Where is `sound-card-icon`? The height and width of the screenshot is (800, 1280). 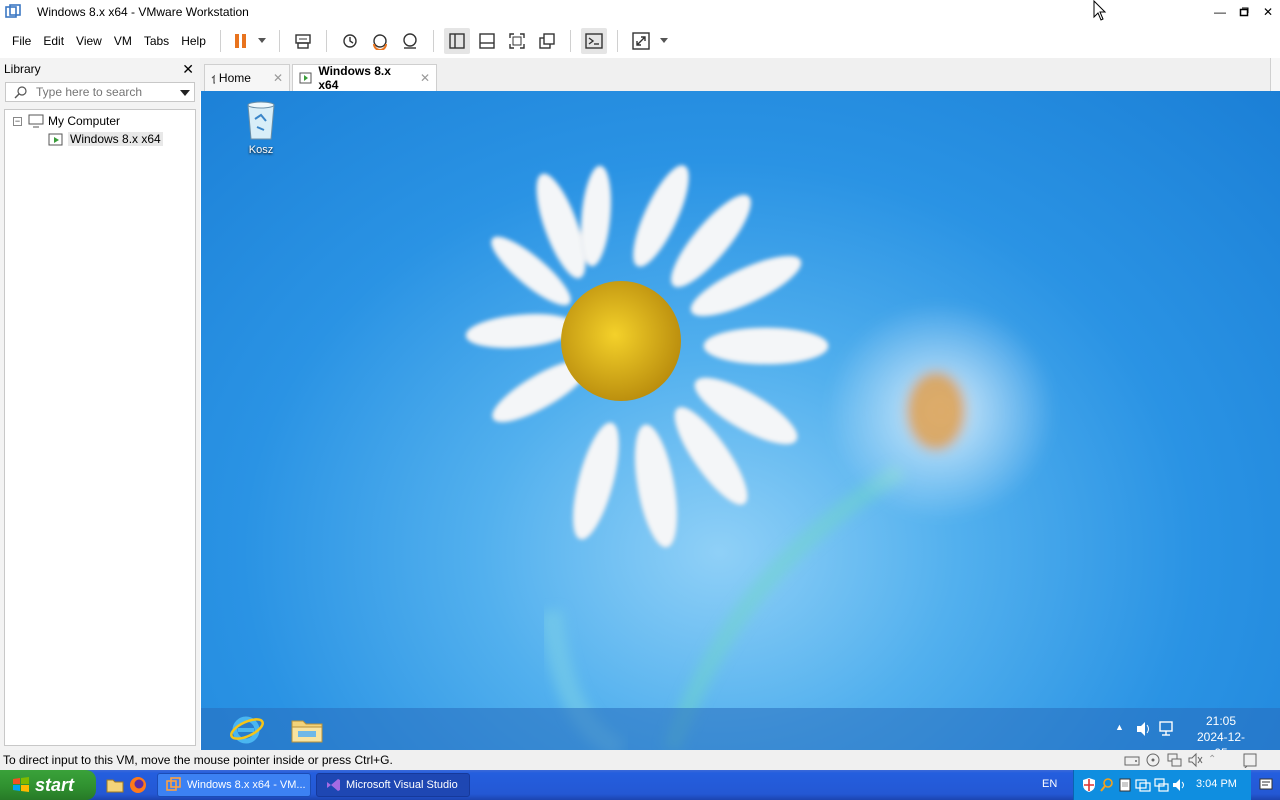 sound-card-icon is located at coordinates (1195, 760).